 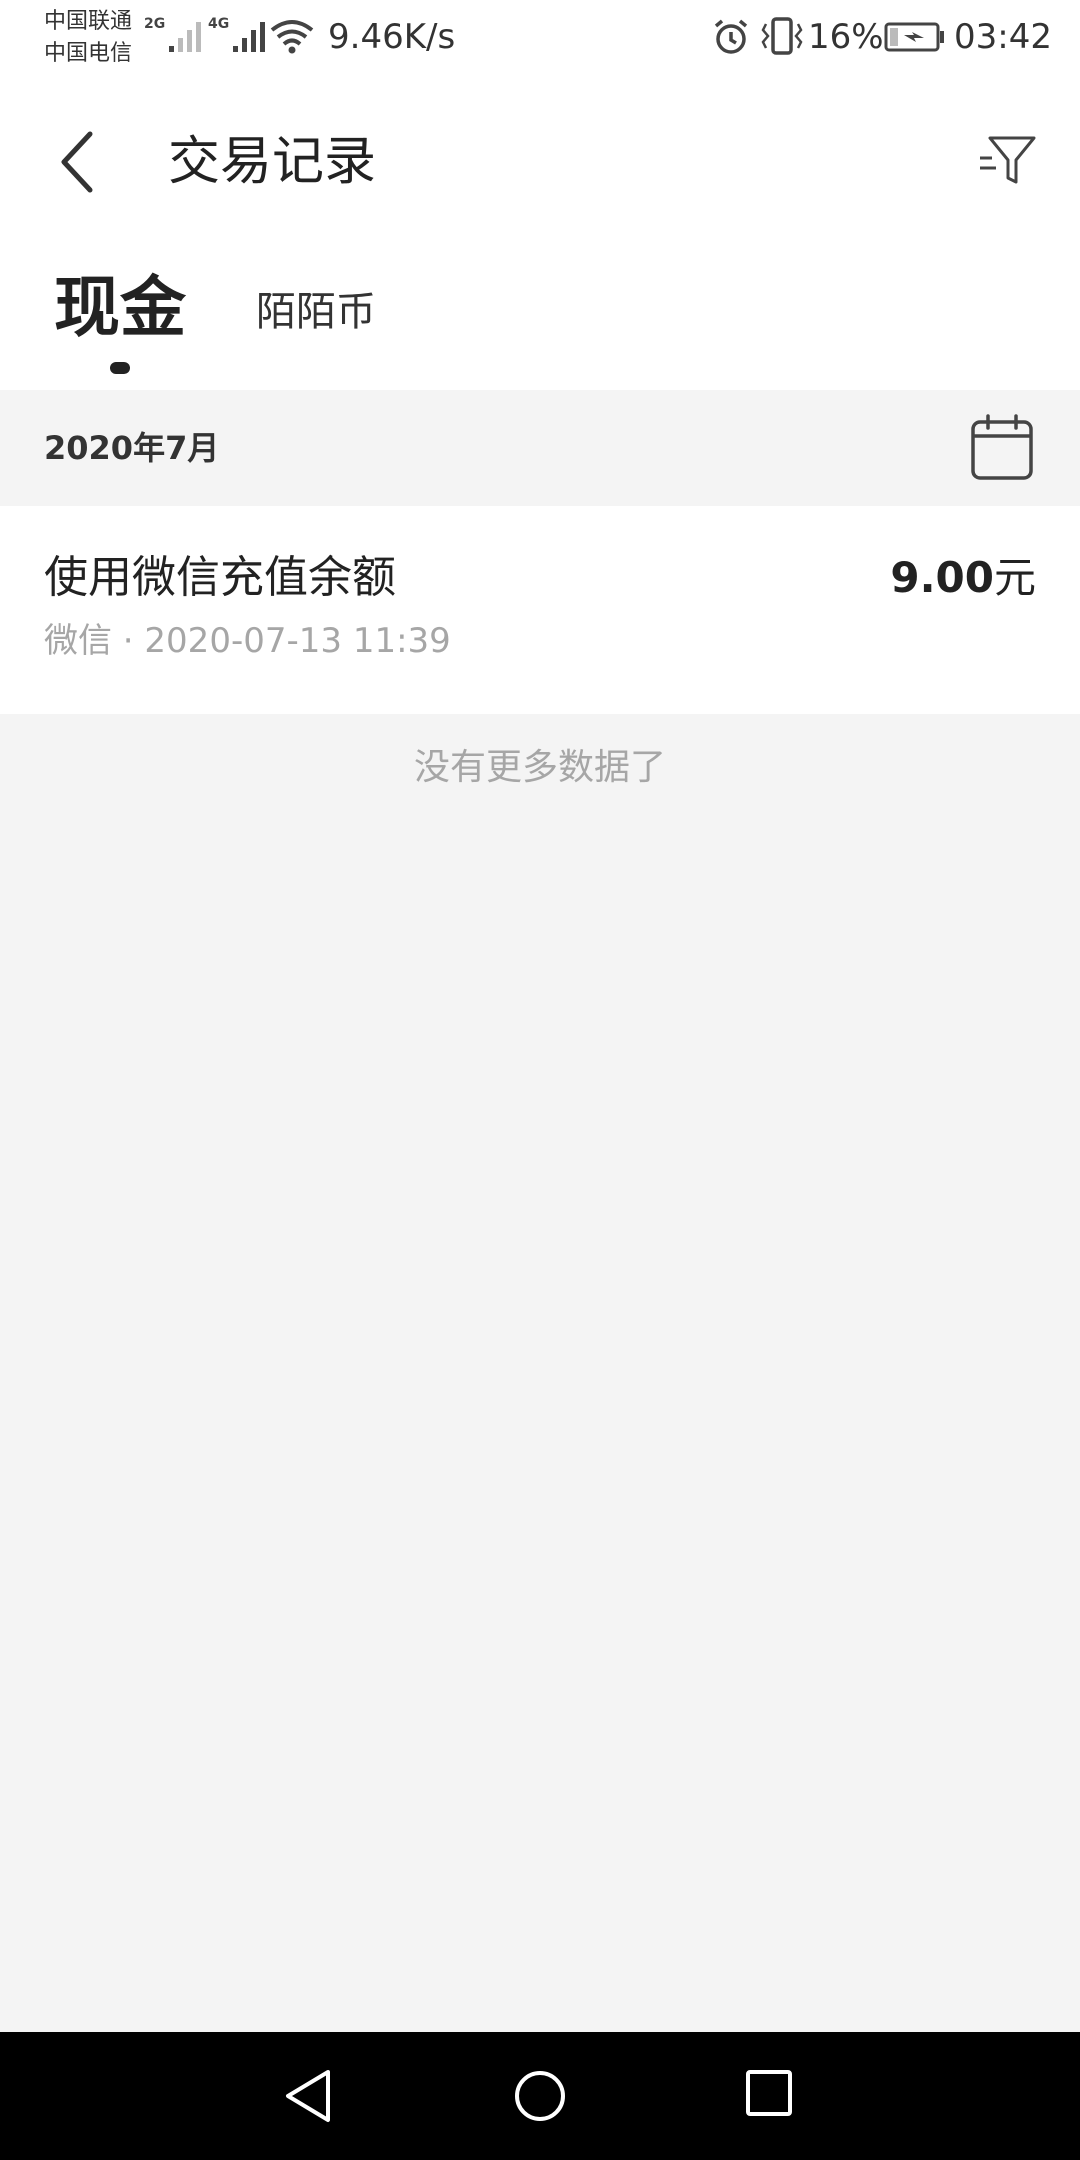 I want to click on nav-home-icon, so click(x=540, y=2096).